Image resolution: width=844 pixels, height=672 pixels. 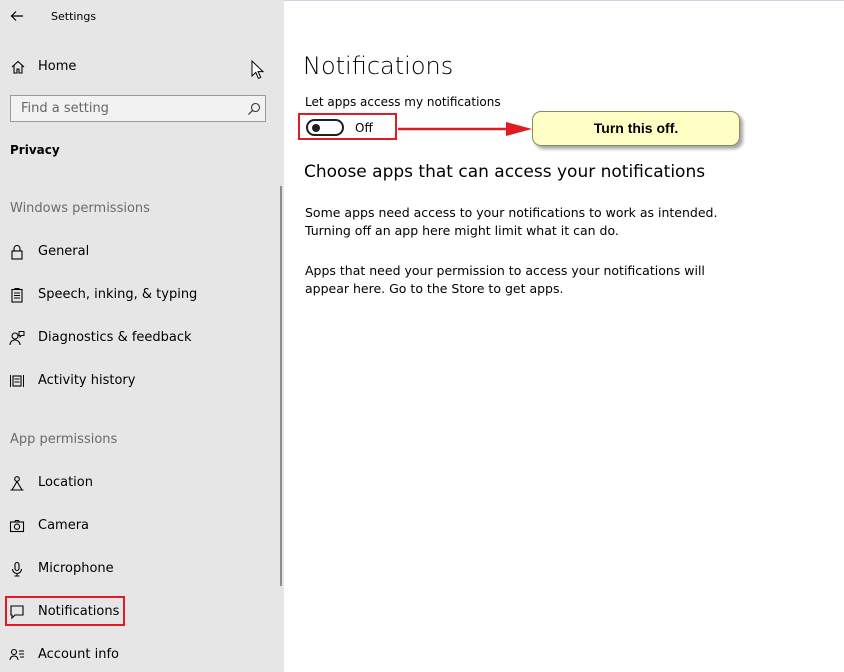 I want to click on sidebar-item-activity-history: Activity history, so click(x=135, y=381).